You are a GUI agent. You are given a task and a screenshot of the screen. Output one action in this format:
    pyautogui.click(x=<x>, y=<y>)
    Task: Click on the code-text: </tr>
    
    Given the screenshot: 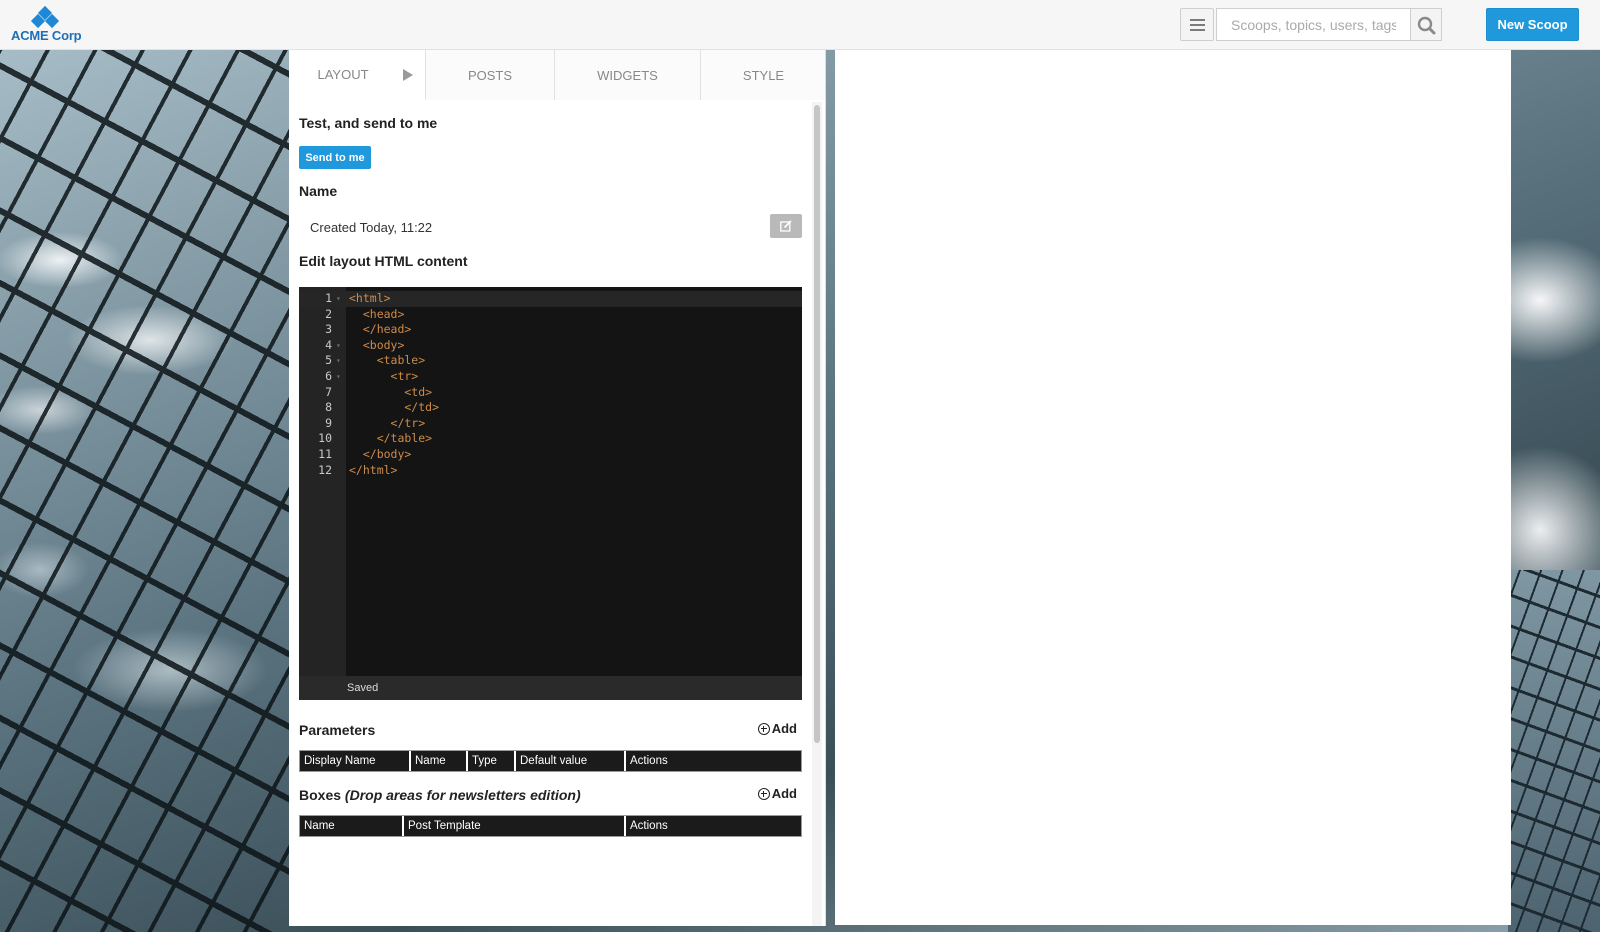 What is the action you would take?
    pyautogui.click(x=387, y=422)
    